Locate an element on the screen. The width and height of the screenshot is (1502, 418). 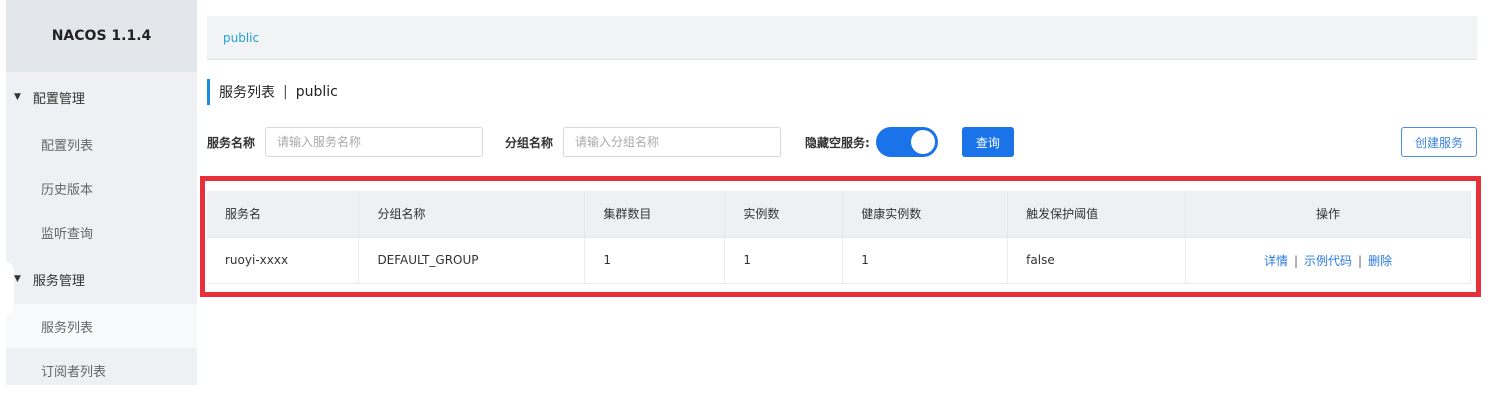
create-service-button: 创建服务 is located at coordinates (1438, 142).